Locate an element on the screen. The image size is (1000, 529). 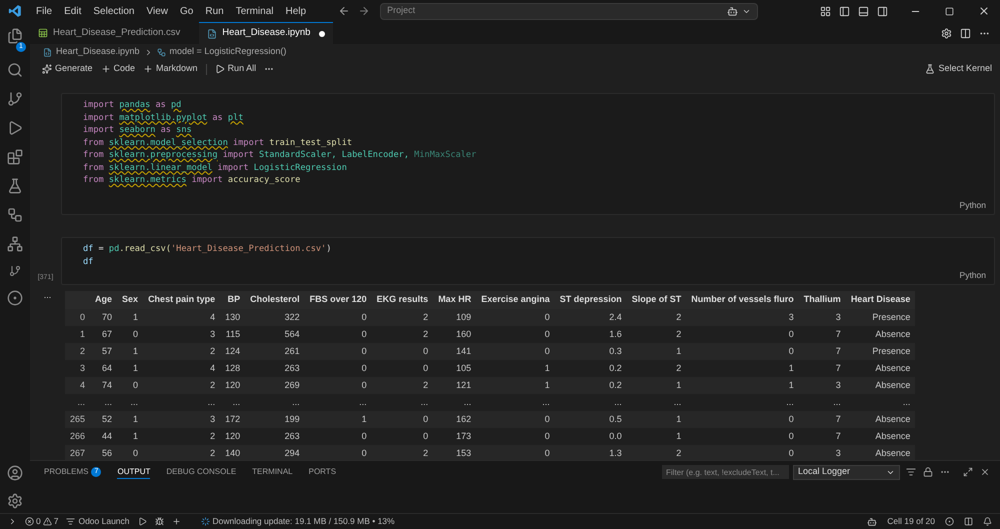
menu-item: Terminal is located at coordinates (255, 11).